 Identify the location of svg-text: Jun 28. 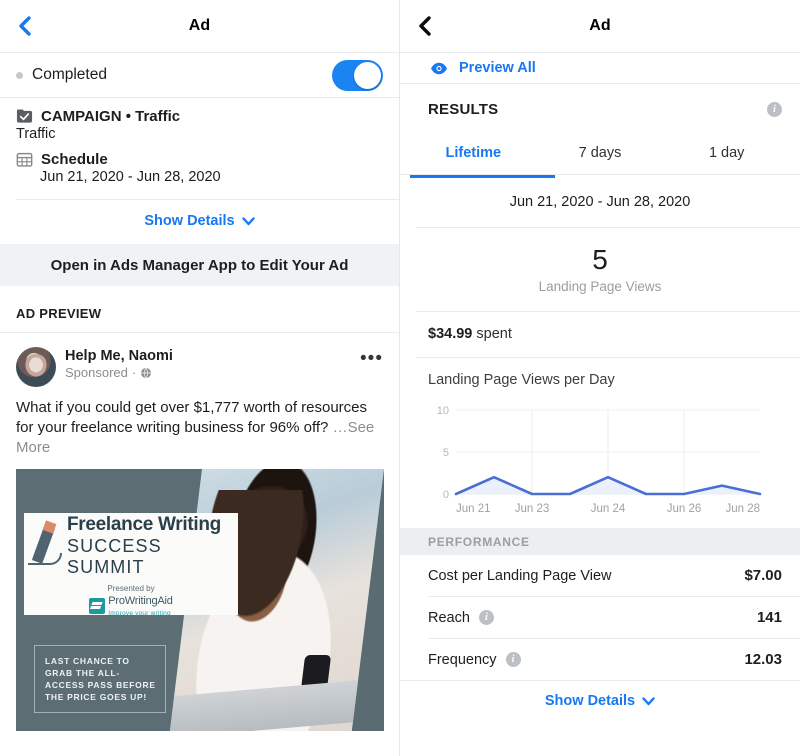
(742, 509).